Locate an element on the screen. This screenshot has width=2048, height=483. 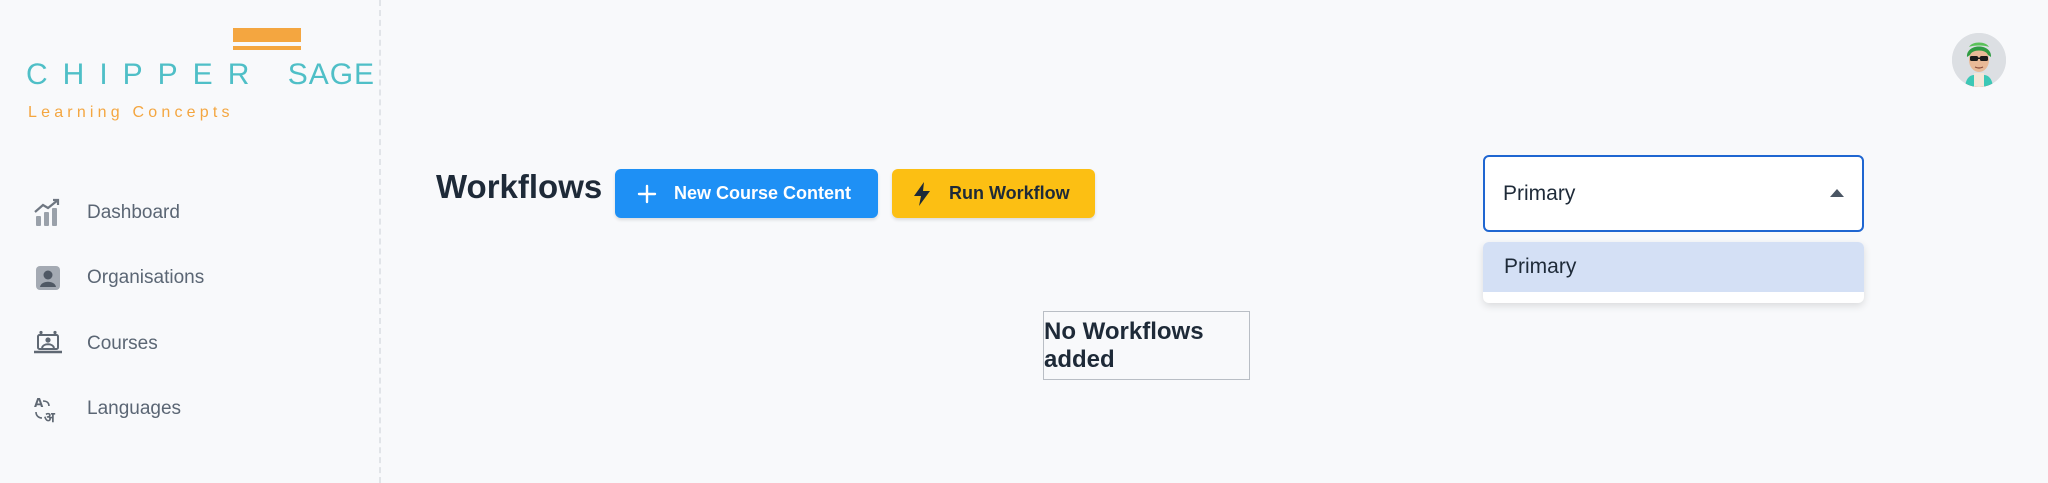
empty-state-message: No Workflows added is located at coordinates (1146, 345).